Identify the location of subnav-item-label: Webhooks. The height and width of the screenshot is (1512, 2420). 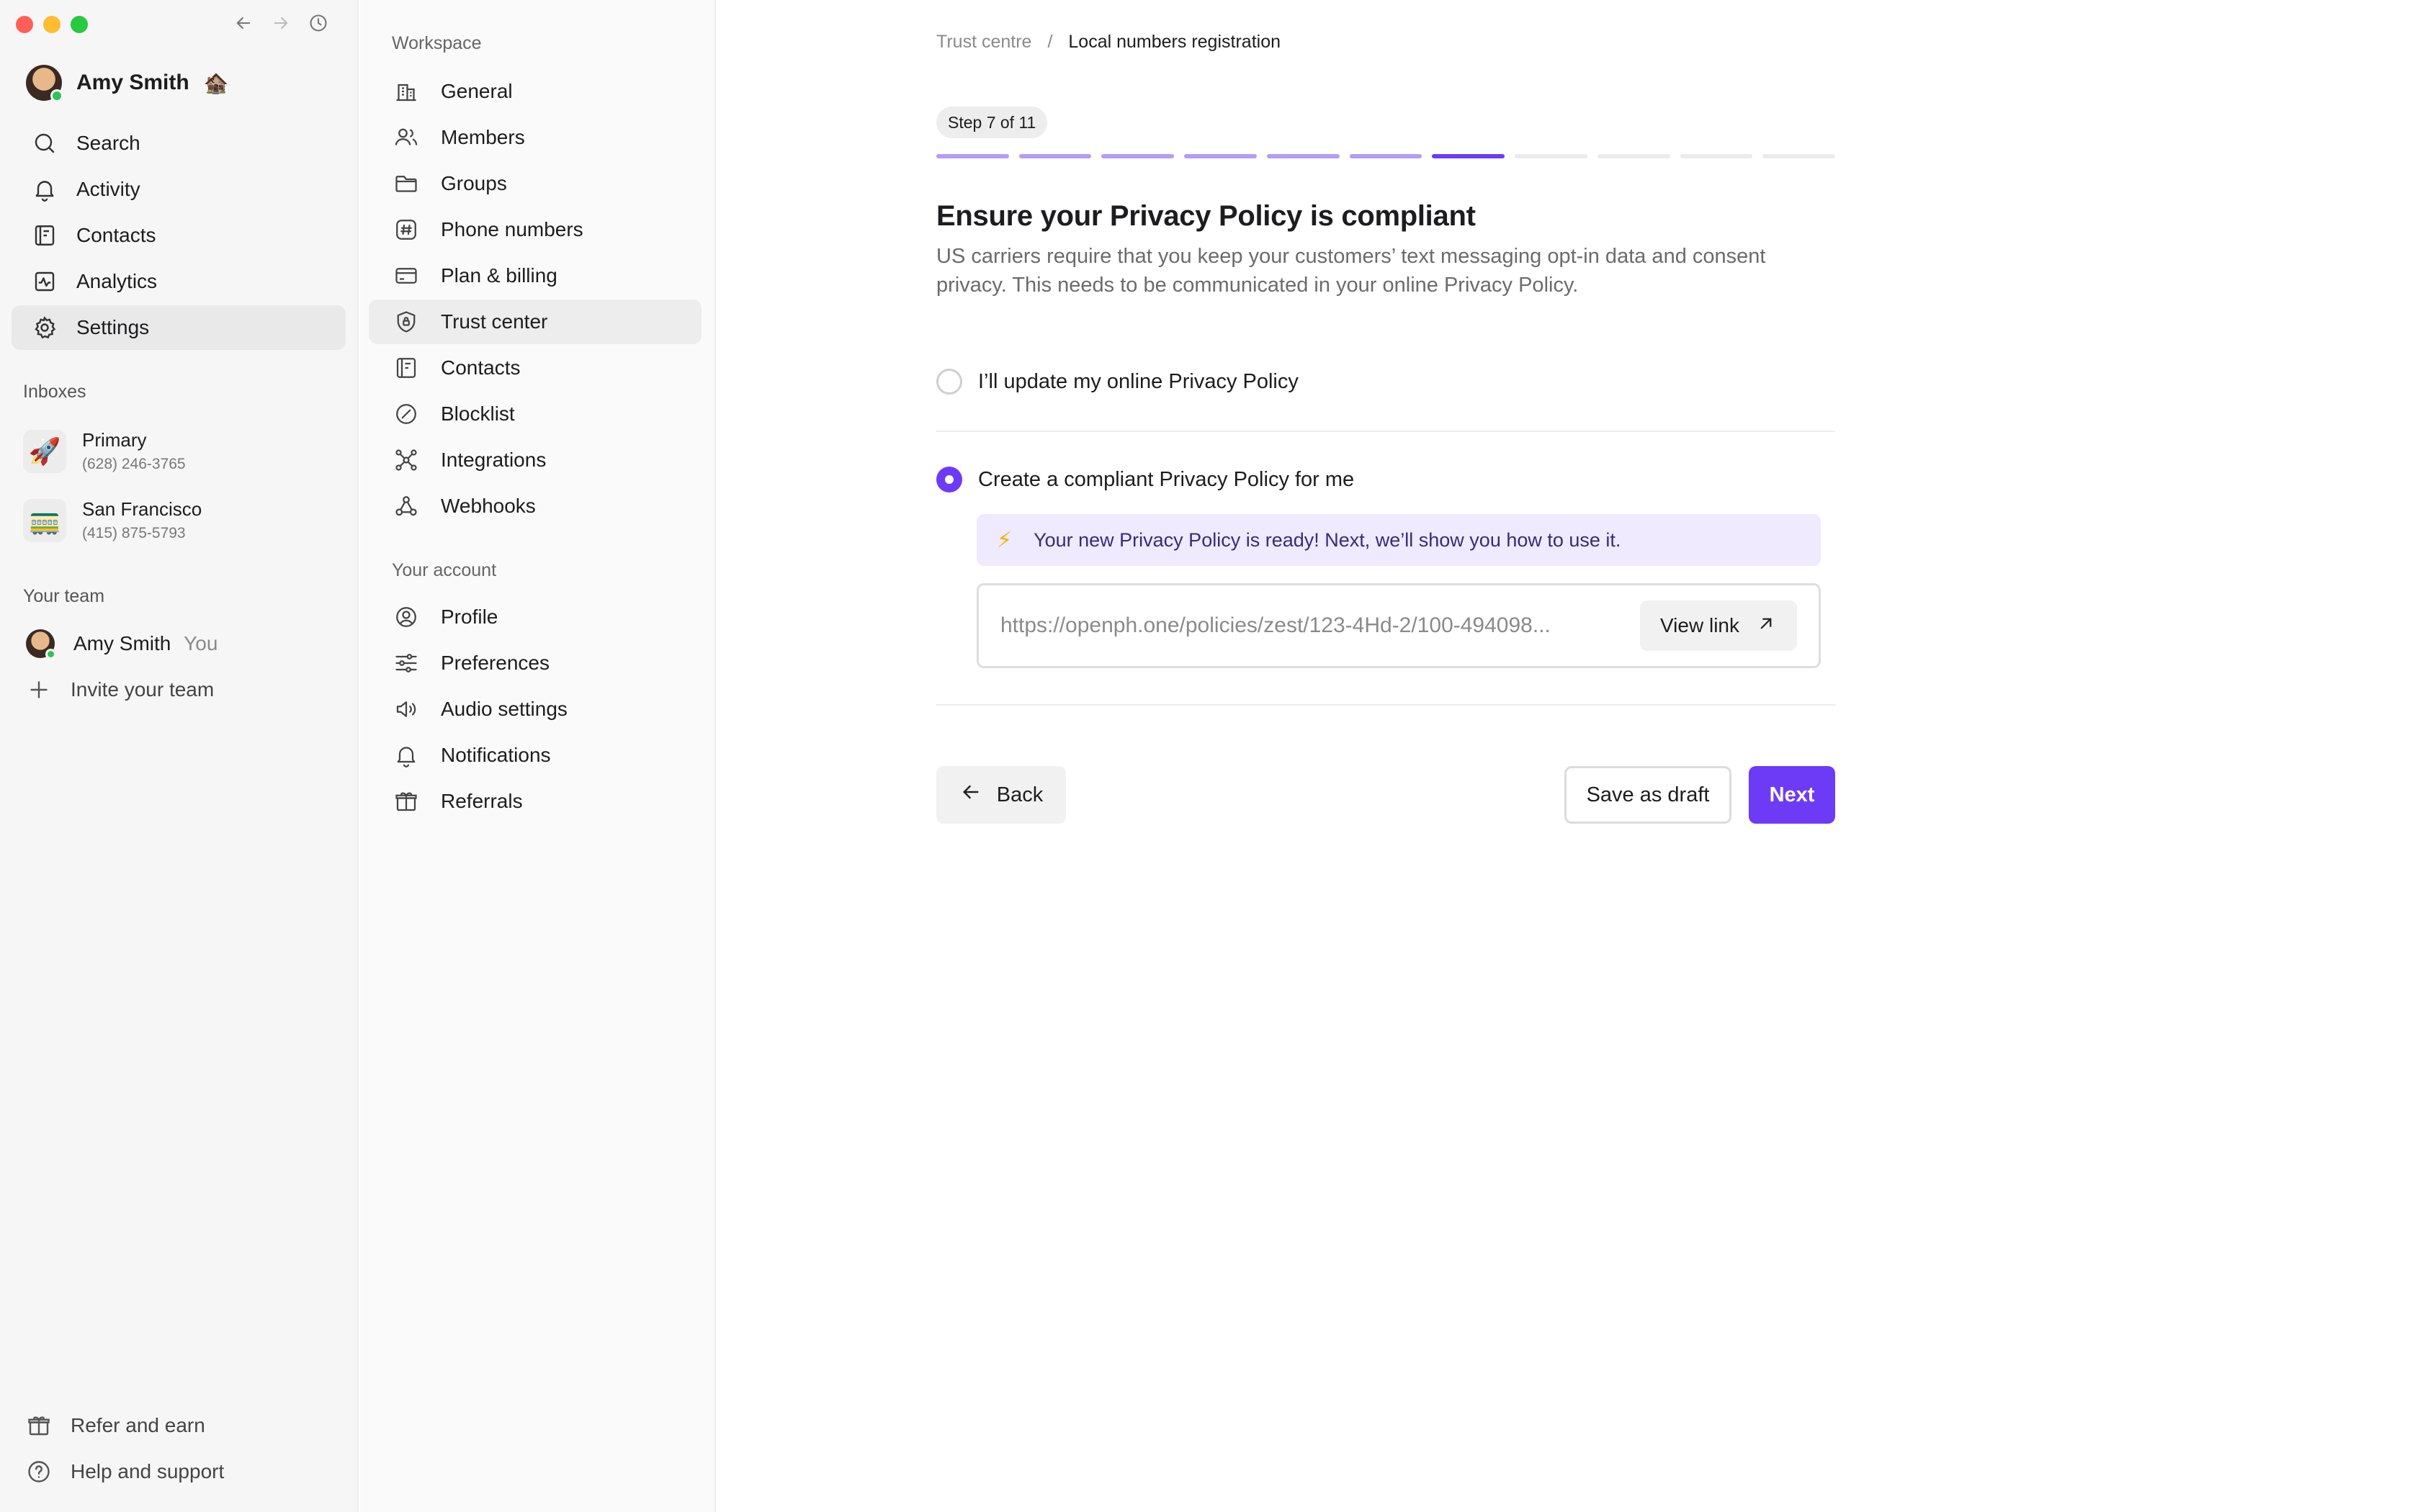
(489, 506).